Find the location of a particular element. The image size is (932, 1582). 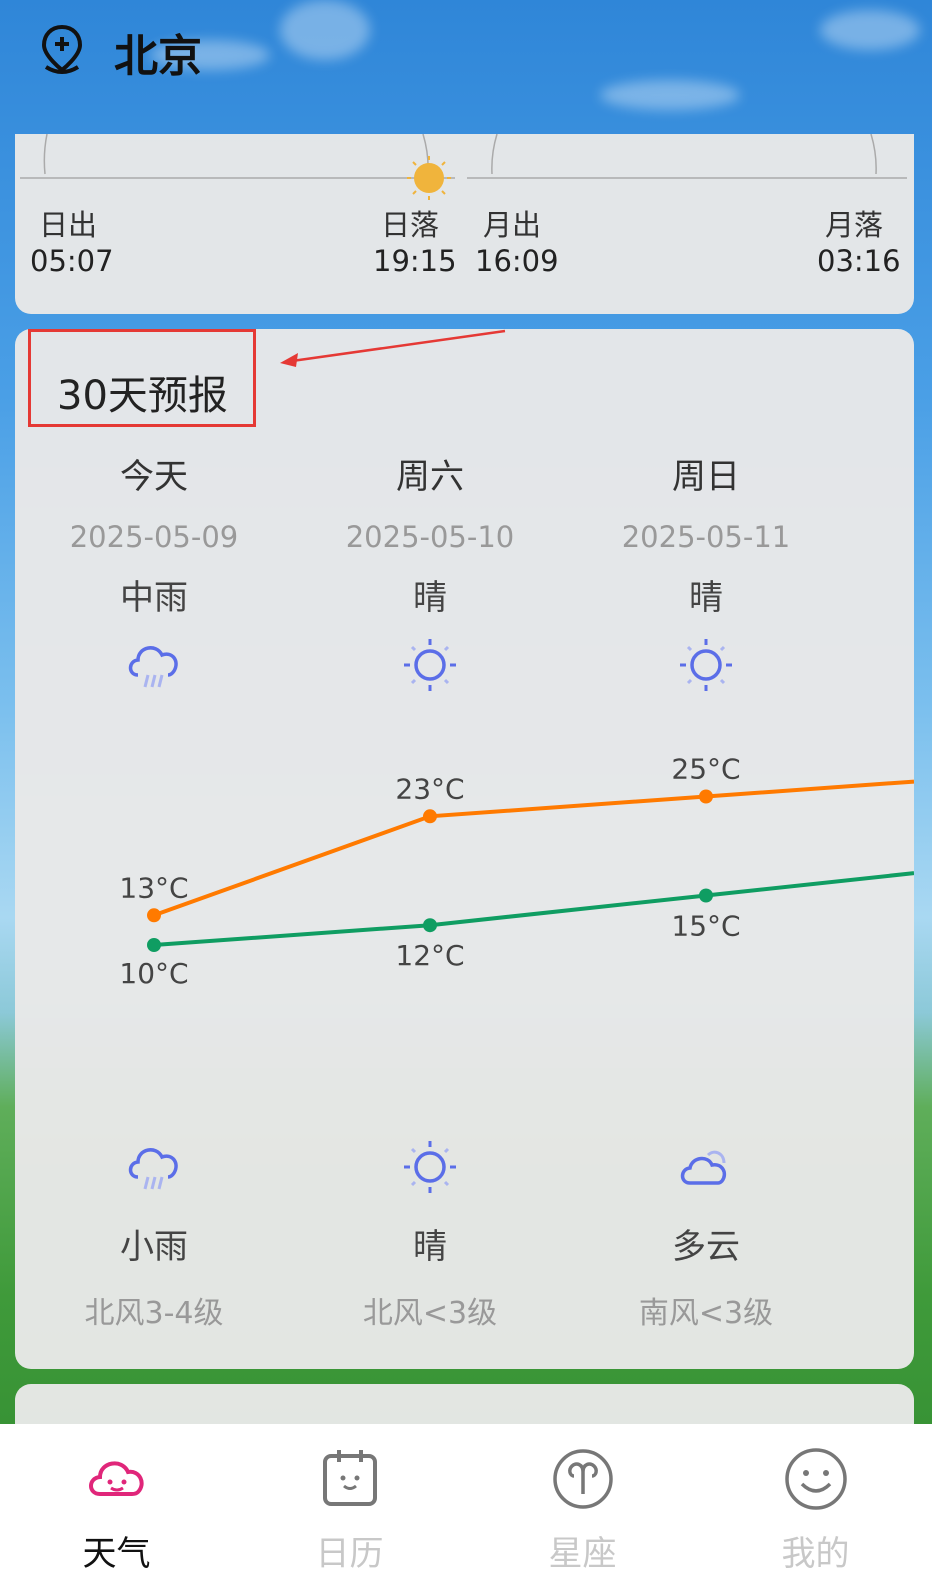

high-temp-label: 23°C is located at coordinates (429, 788).